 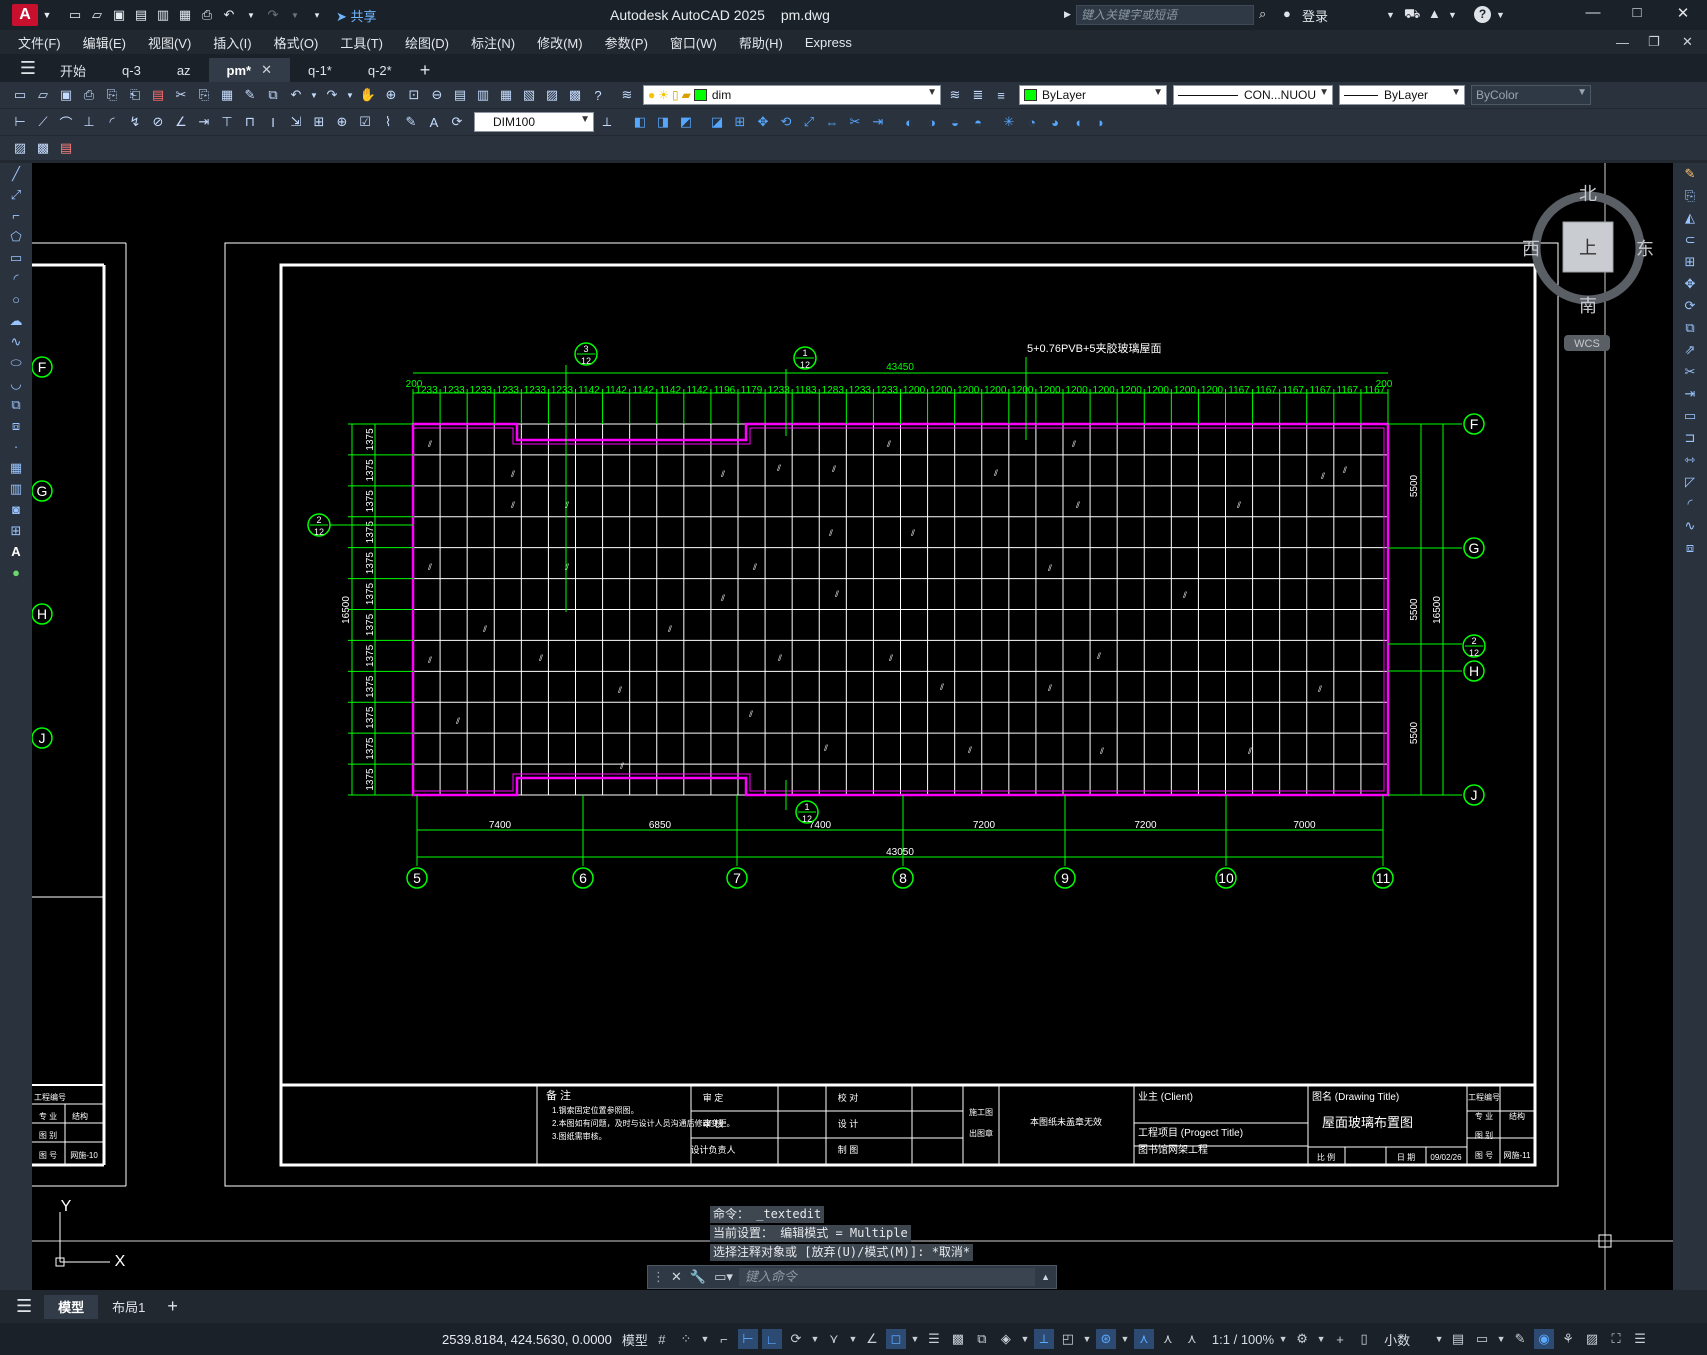 What do you see at coordinates (915, 1339) in the screenshot?
I see `osnap-dropdown-icon: ▼` at bounding box center [915, 1339].